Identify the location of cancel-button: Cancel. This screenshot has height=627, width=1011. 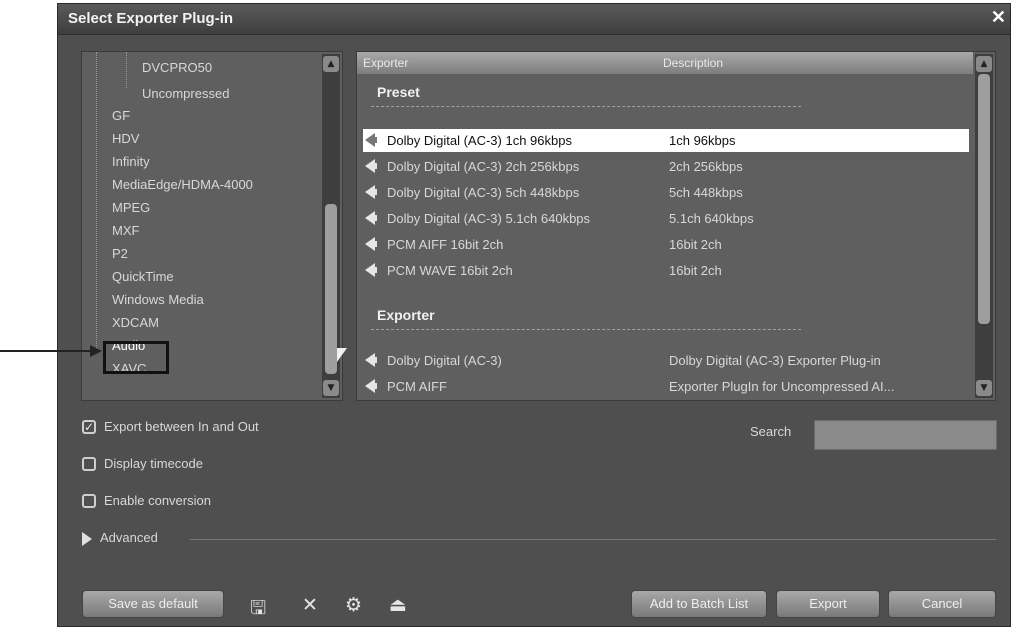
(942, 604).